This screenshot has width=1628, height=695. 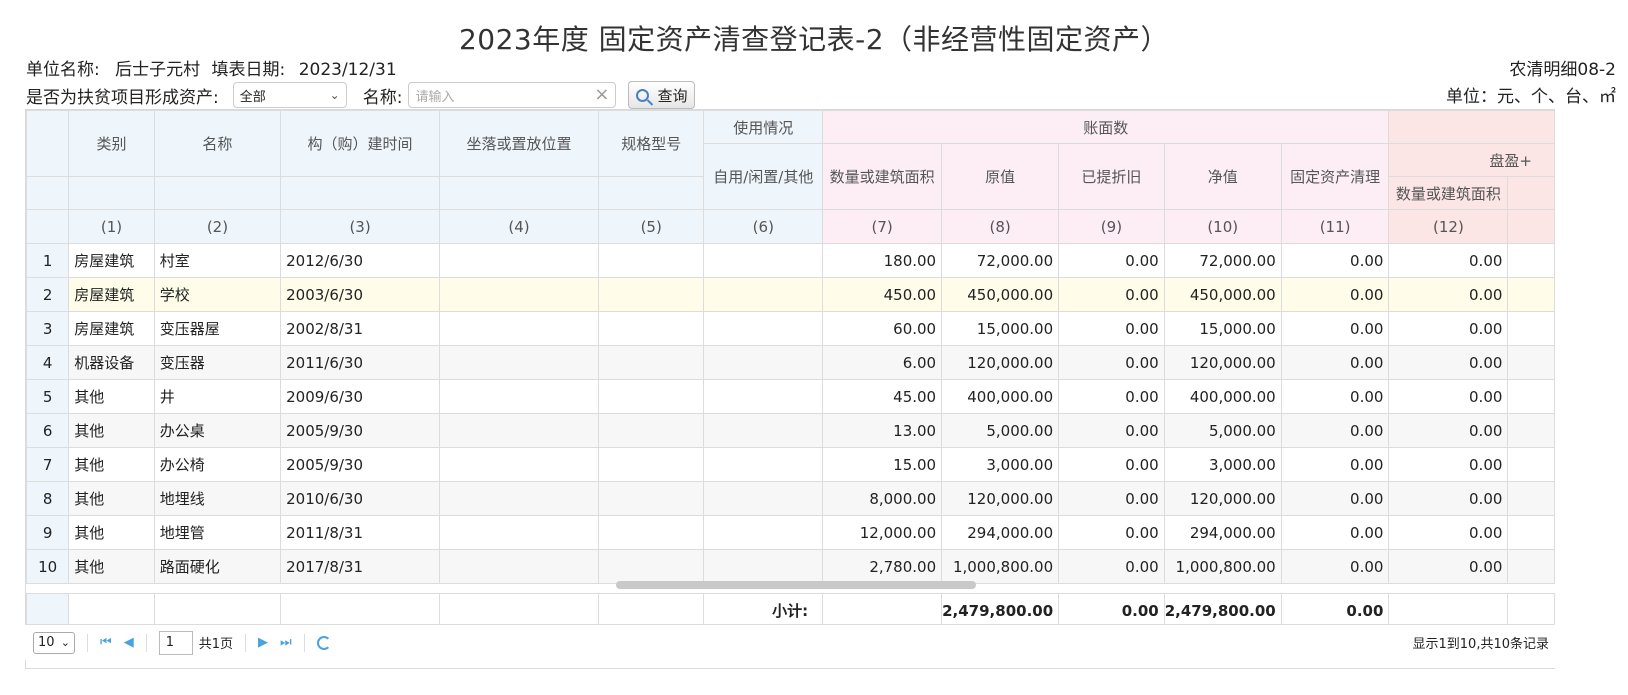 What do you see at coordinates (796, 585) in the screenshot?
I see `horizontal-scrollbar` at bounding box center [796, 585].